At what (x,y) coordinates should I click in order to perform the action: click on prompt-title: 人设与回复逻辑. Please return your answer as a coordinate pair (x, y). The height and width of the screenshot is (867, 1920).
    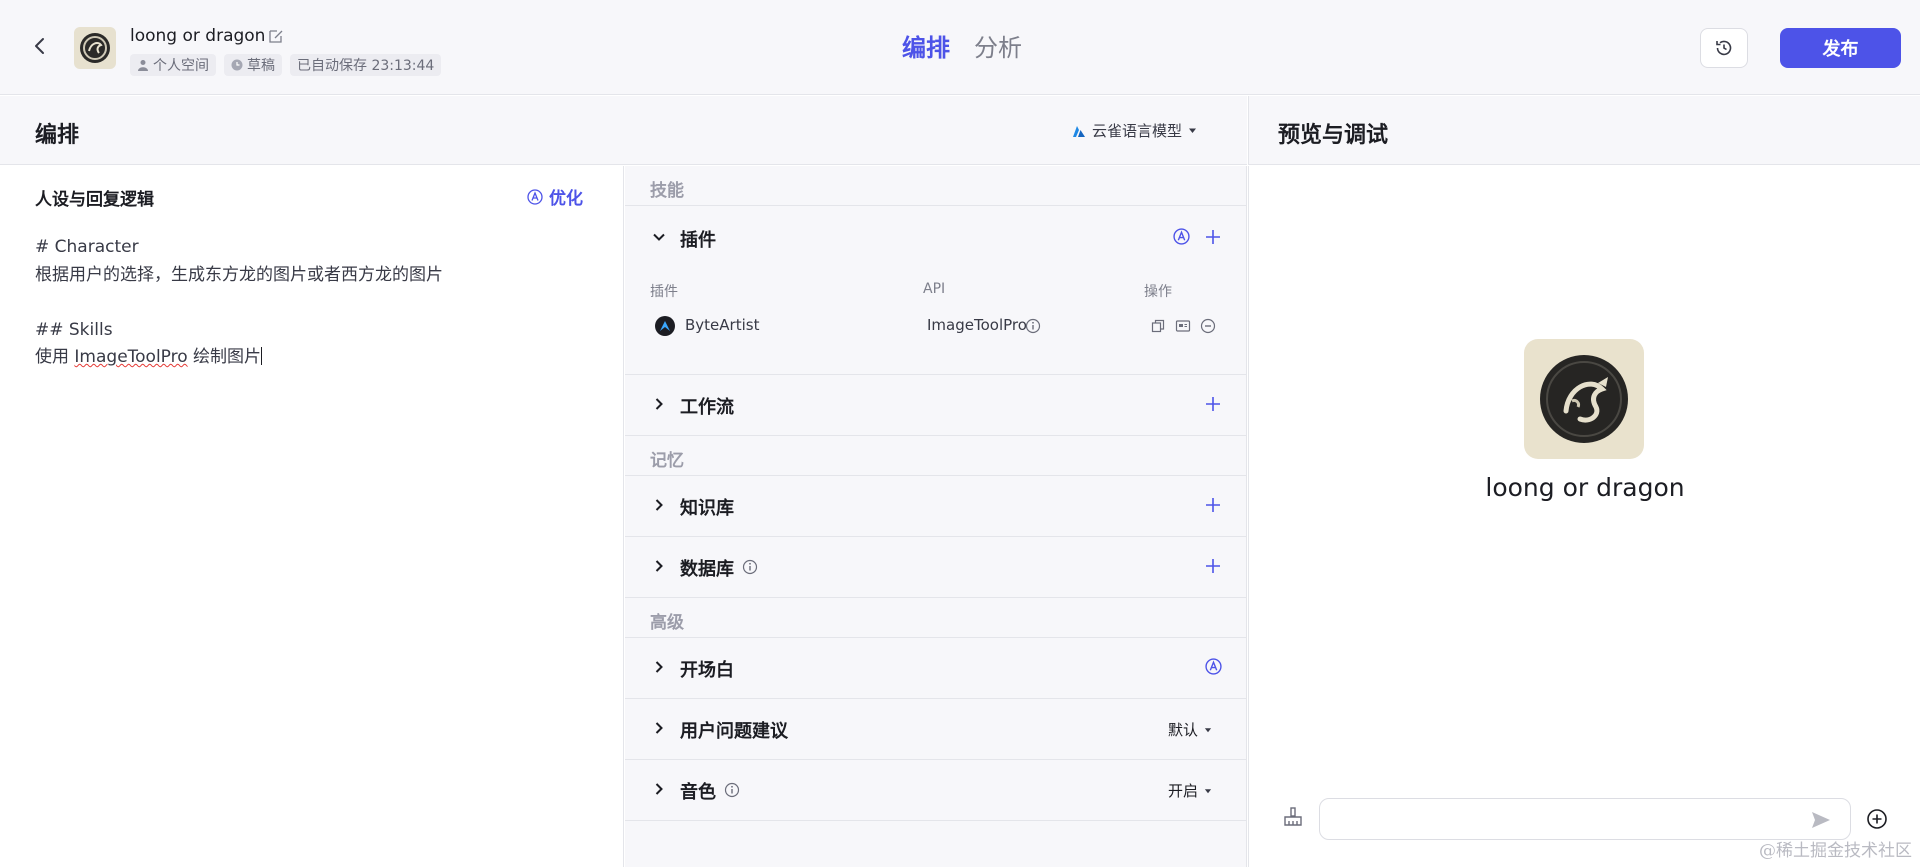
    Looking at the image, I should click on (94, 200).